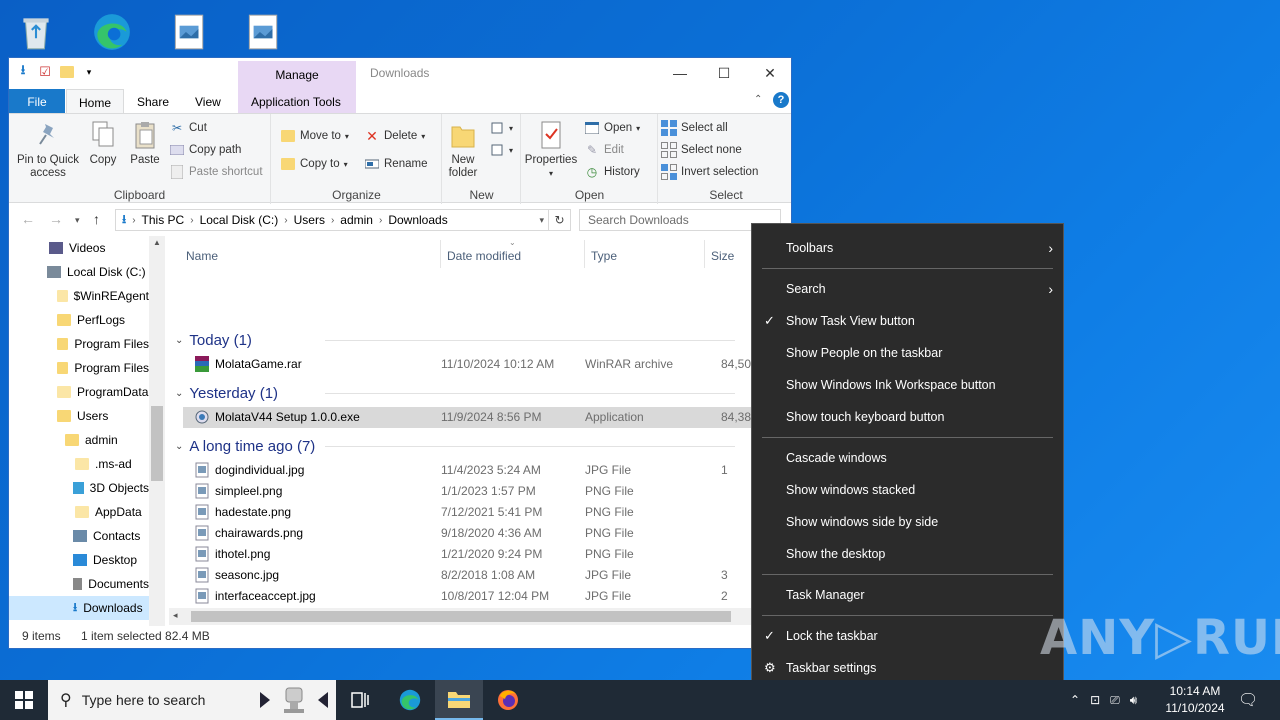 This screenshot has height=720, width=1280. What do you see at coordinates (907, 668) in the screenshot?
I see `menu-item-taskbar-settings: ⚙ Taskbar settings` at bounding box center [907, 668].